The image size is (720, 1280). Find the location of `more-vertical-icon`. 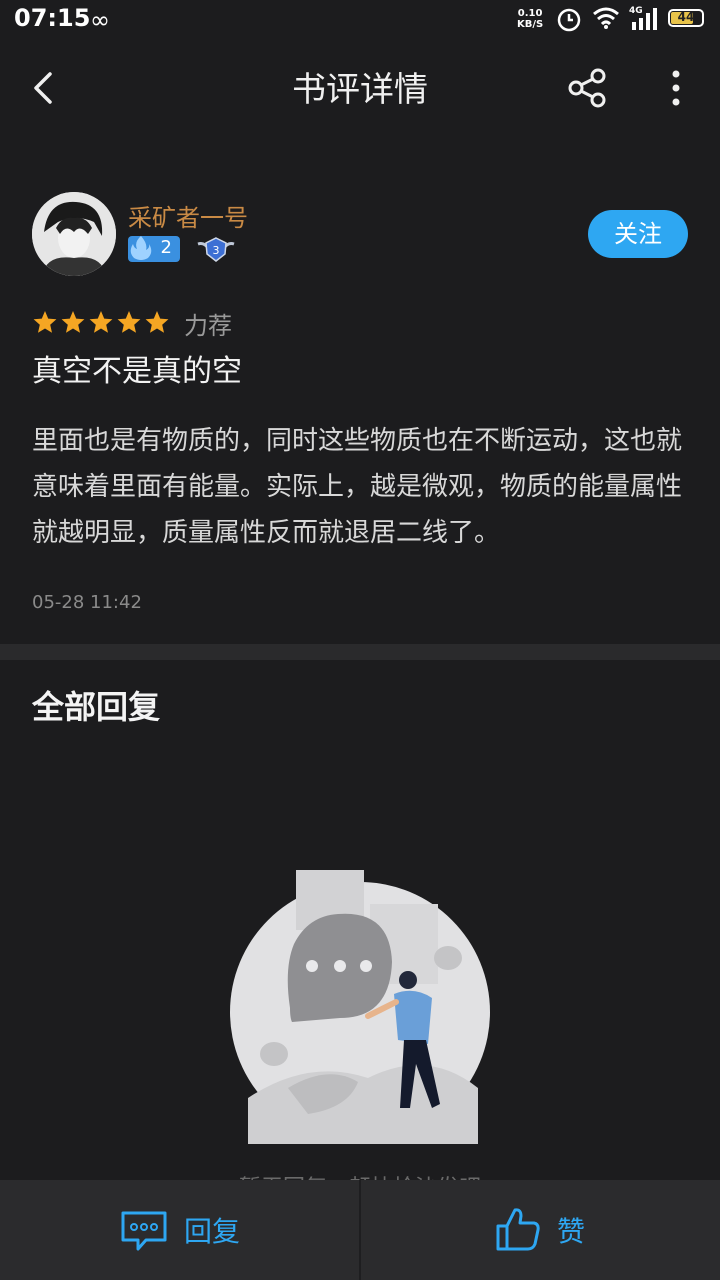

more-vertical-icon is located at coordinates (676, 88).